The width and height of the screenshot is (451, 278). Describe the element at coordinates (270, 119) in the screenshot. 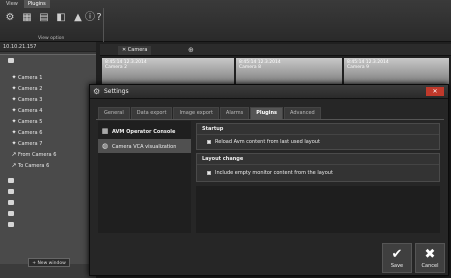

I see `tab-divider` at that location.